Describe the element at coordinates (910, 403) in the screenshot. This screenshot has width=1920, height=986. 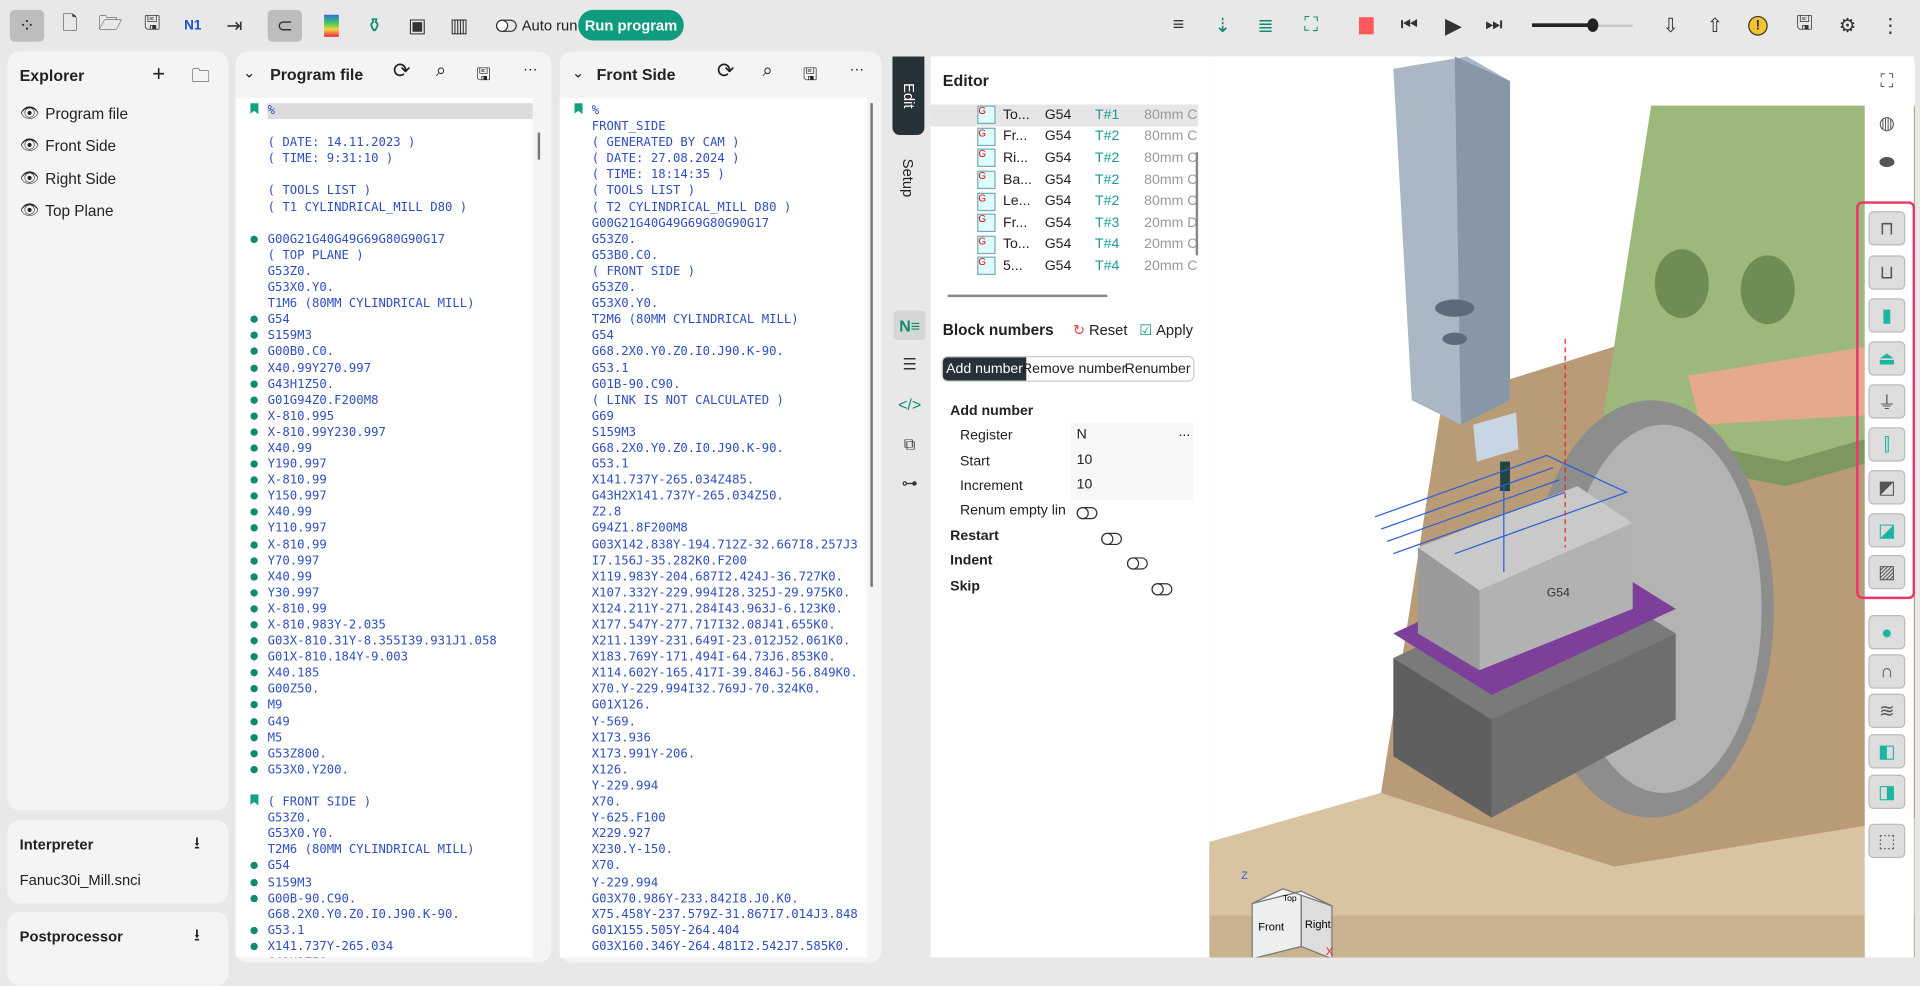
I see `code-icon: </>` at that location.